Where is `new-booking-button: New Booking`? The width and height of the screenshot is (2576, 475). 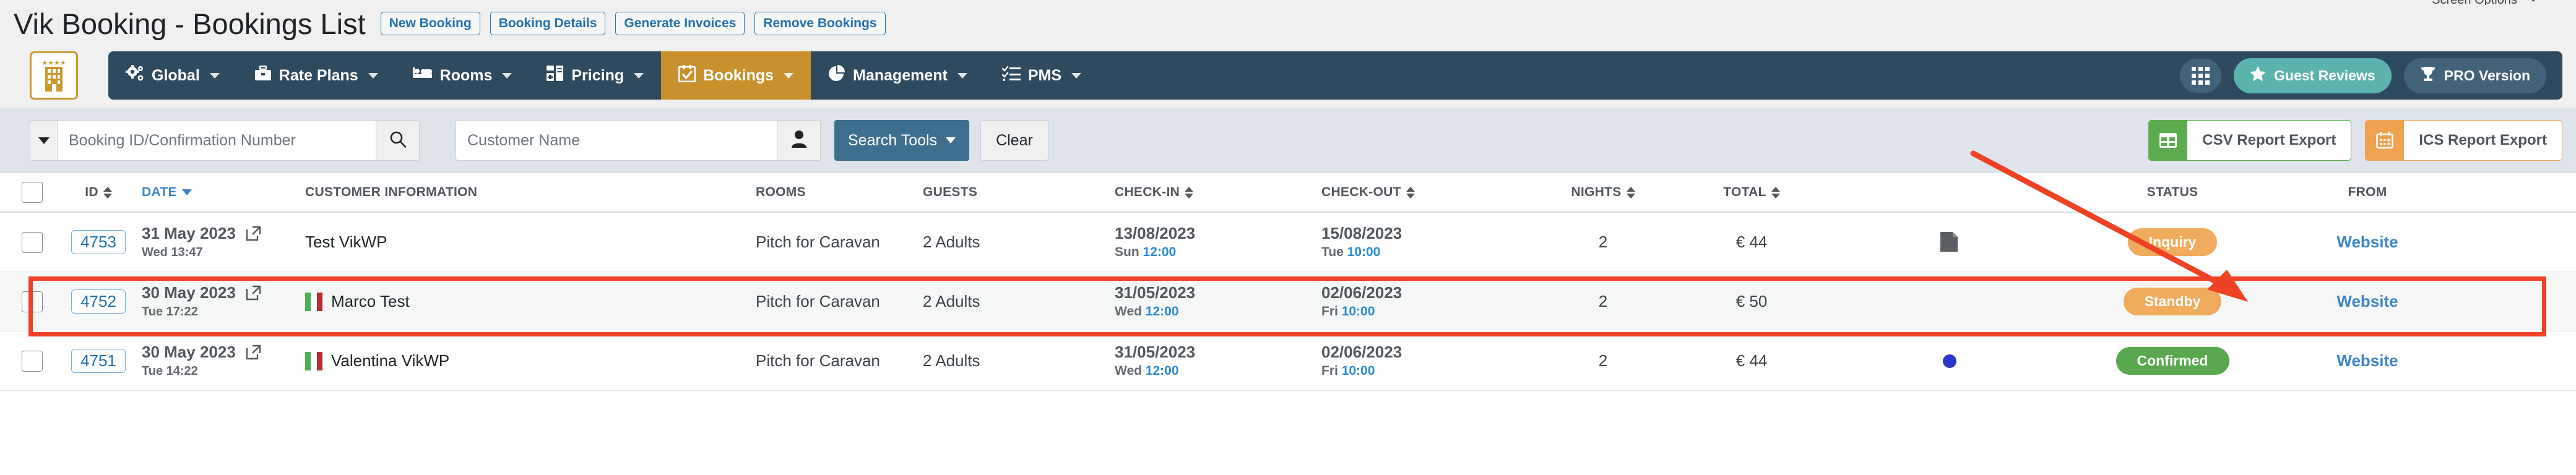 new-booking-button: New Booking is located at coordinates (430, 24).